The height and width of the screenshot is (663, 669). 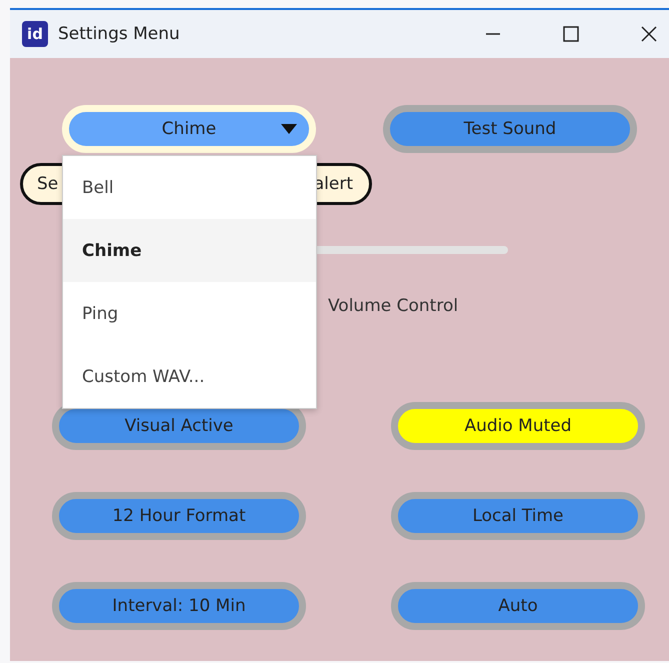 What do you see at coordinates (47, 184) in the screenshot?
I see `chip-text: Se` at bounding box center [47, 184].